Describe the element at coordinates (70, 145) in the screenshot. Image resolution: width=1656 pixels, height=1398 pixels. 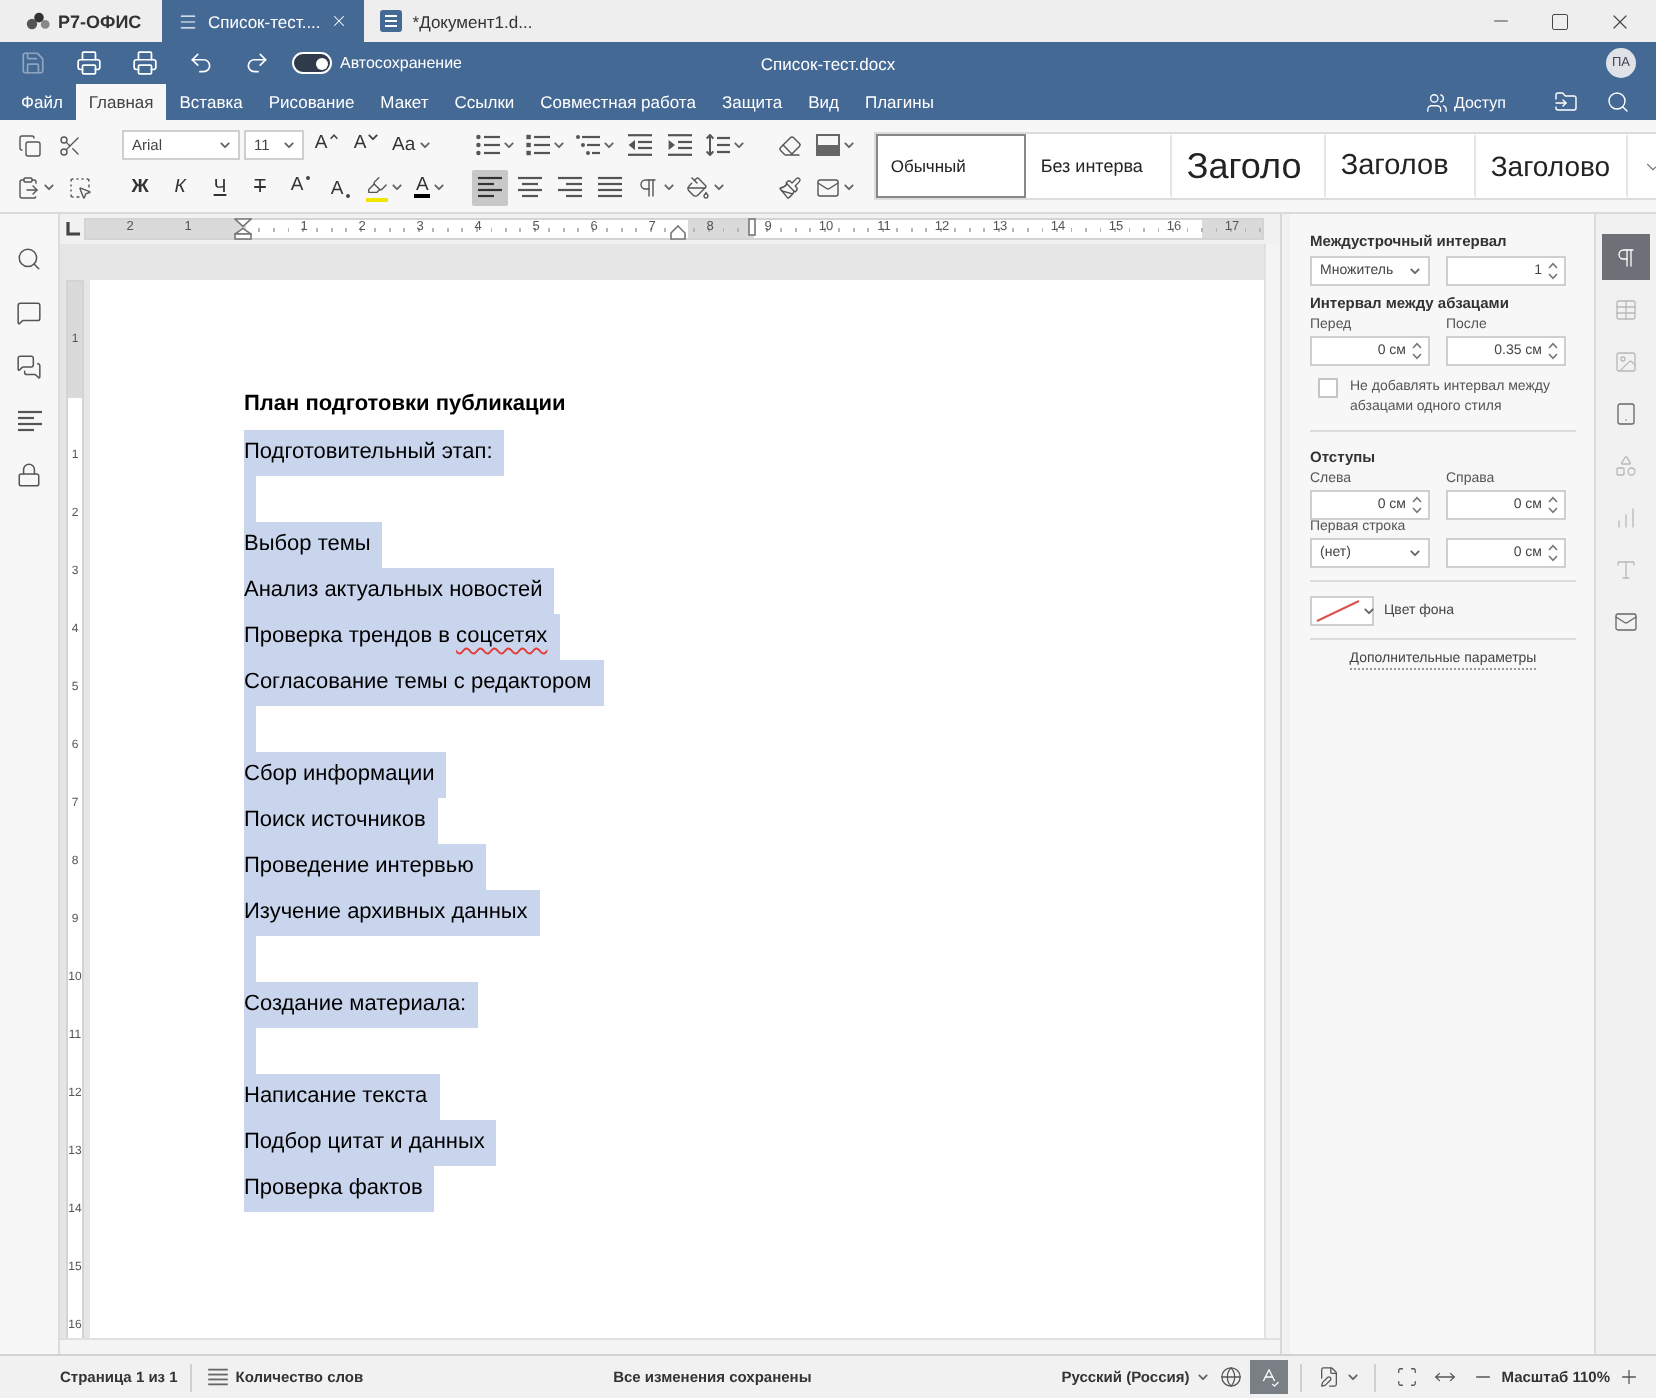
I see `scissors-icon` at that location.